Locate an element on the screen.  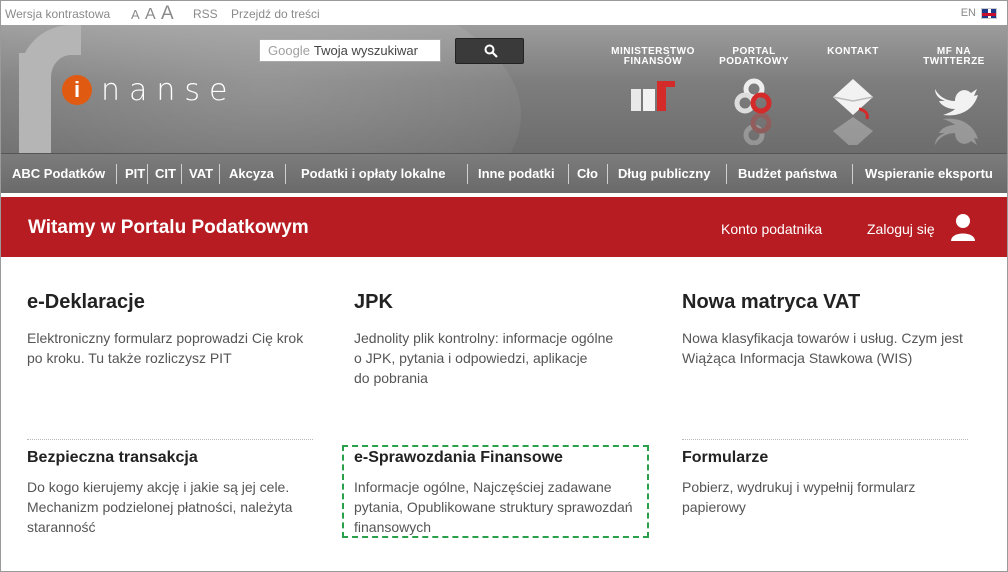
card-title: Nowa matryca VAT is located at coordinates (827, 302).